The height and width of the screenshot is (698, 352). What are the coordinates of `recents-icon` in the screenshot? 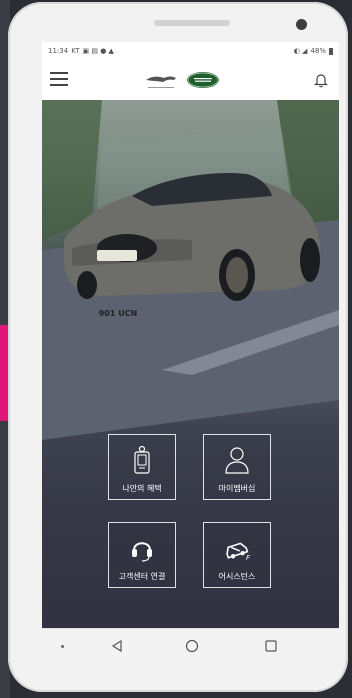 It's located at (271, 645).